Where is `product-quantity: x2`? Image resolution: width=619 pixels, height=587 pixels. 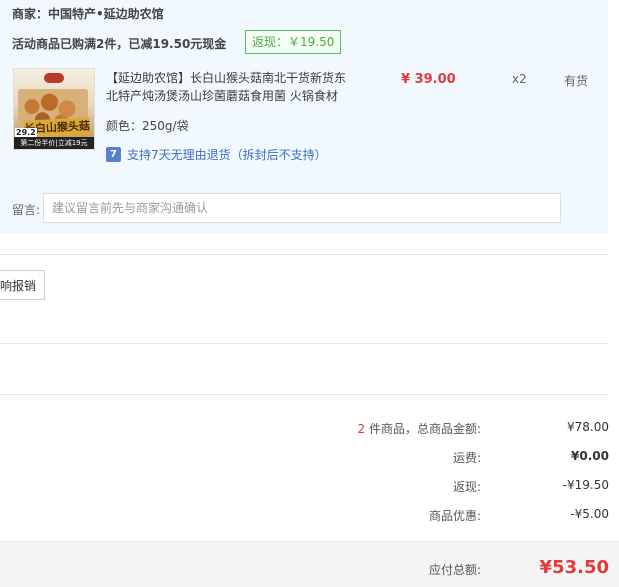
product-quantity: x2 is located at coordinates (519, 79).